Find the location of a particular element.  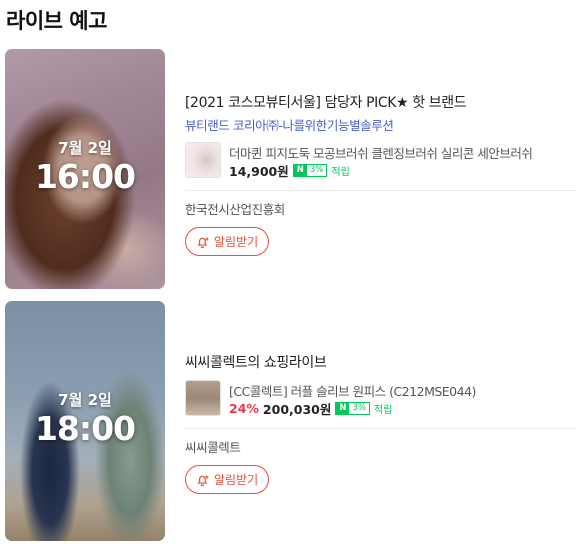

seller-name: 씨씨콜렉트 is located at coordinates (381, 446).